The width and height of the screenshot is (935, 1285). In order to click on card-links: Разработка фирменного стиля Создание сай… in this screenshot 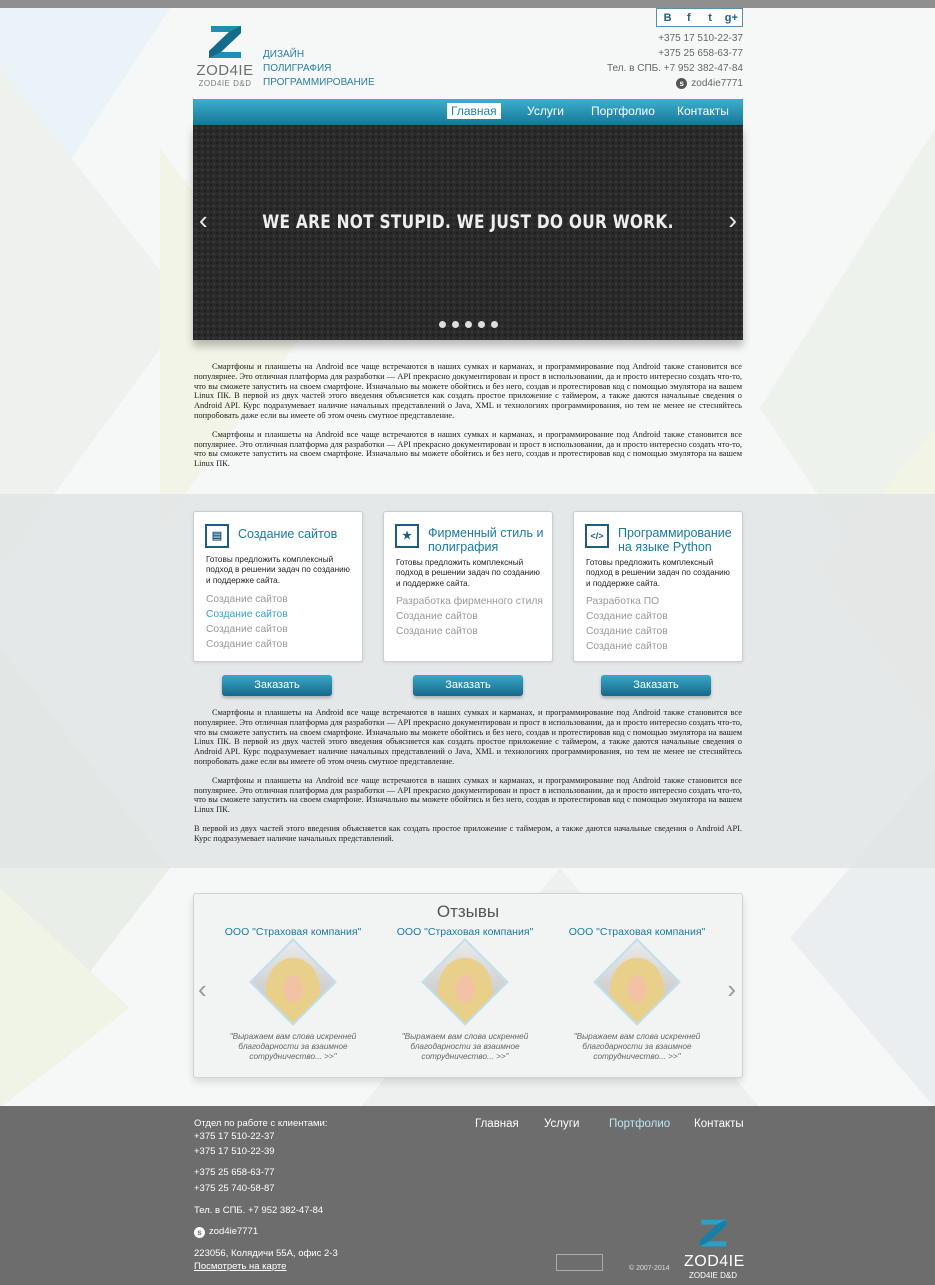, I will do `click(470, 617)`.